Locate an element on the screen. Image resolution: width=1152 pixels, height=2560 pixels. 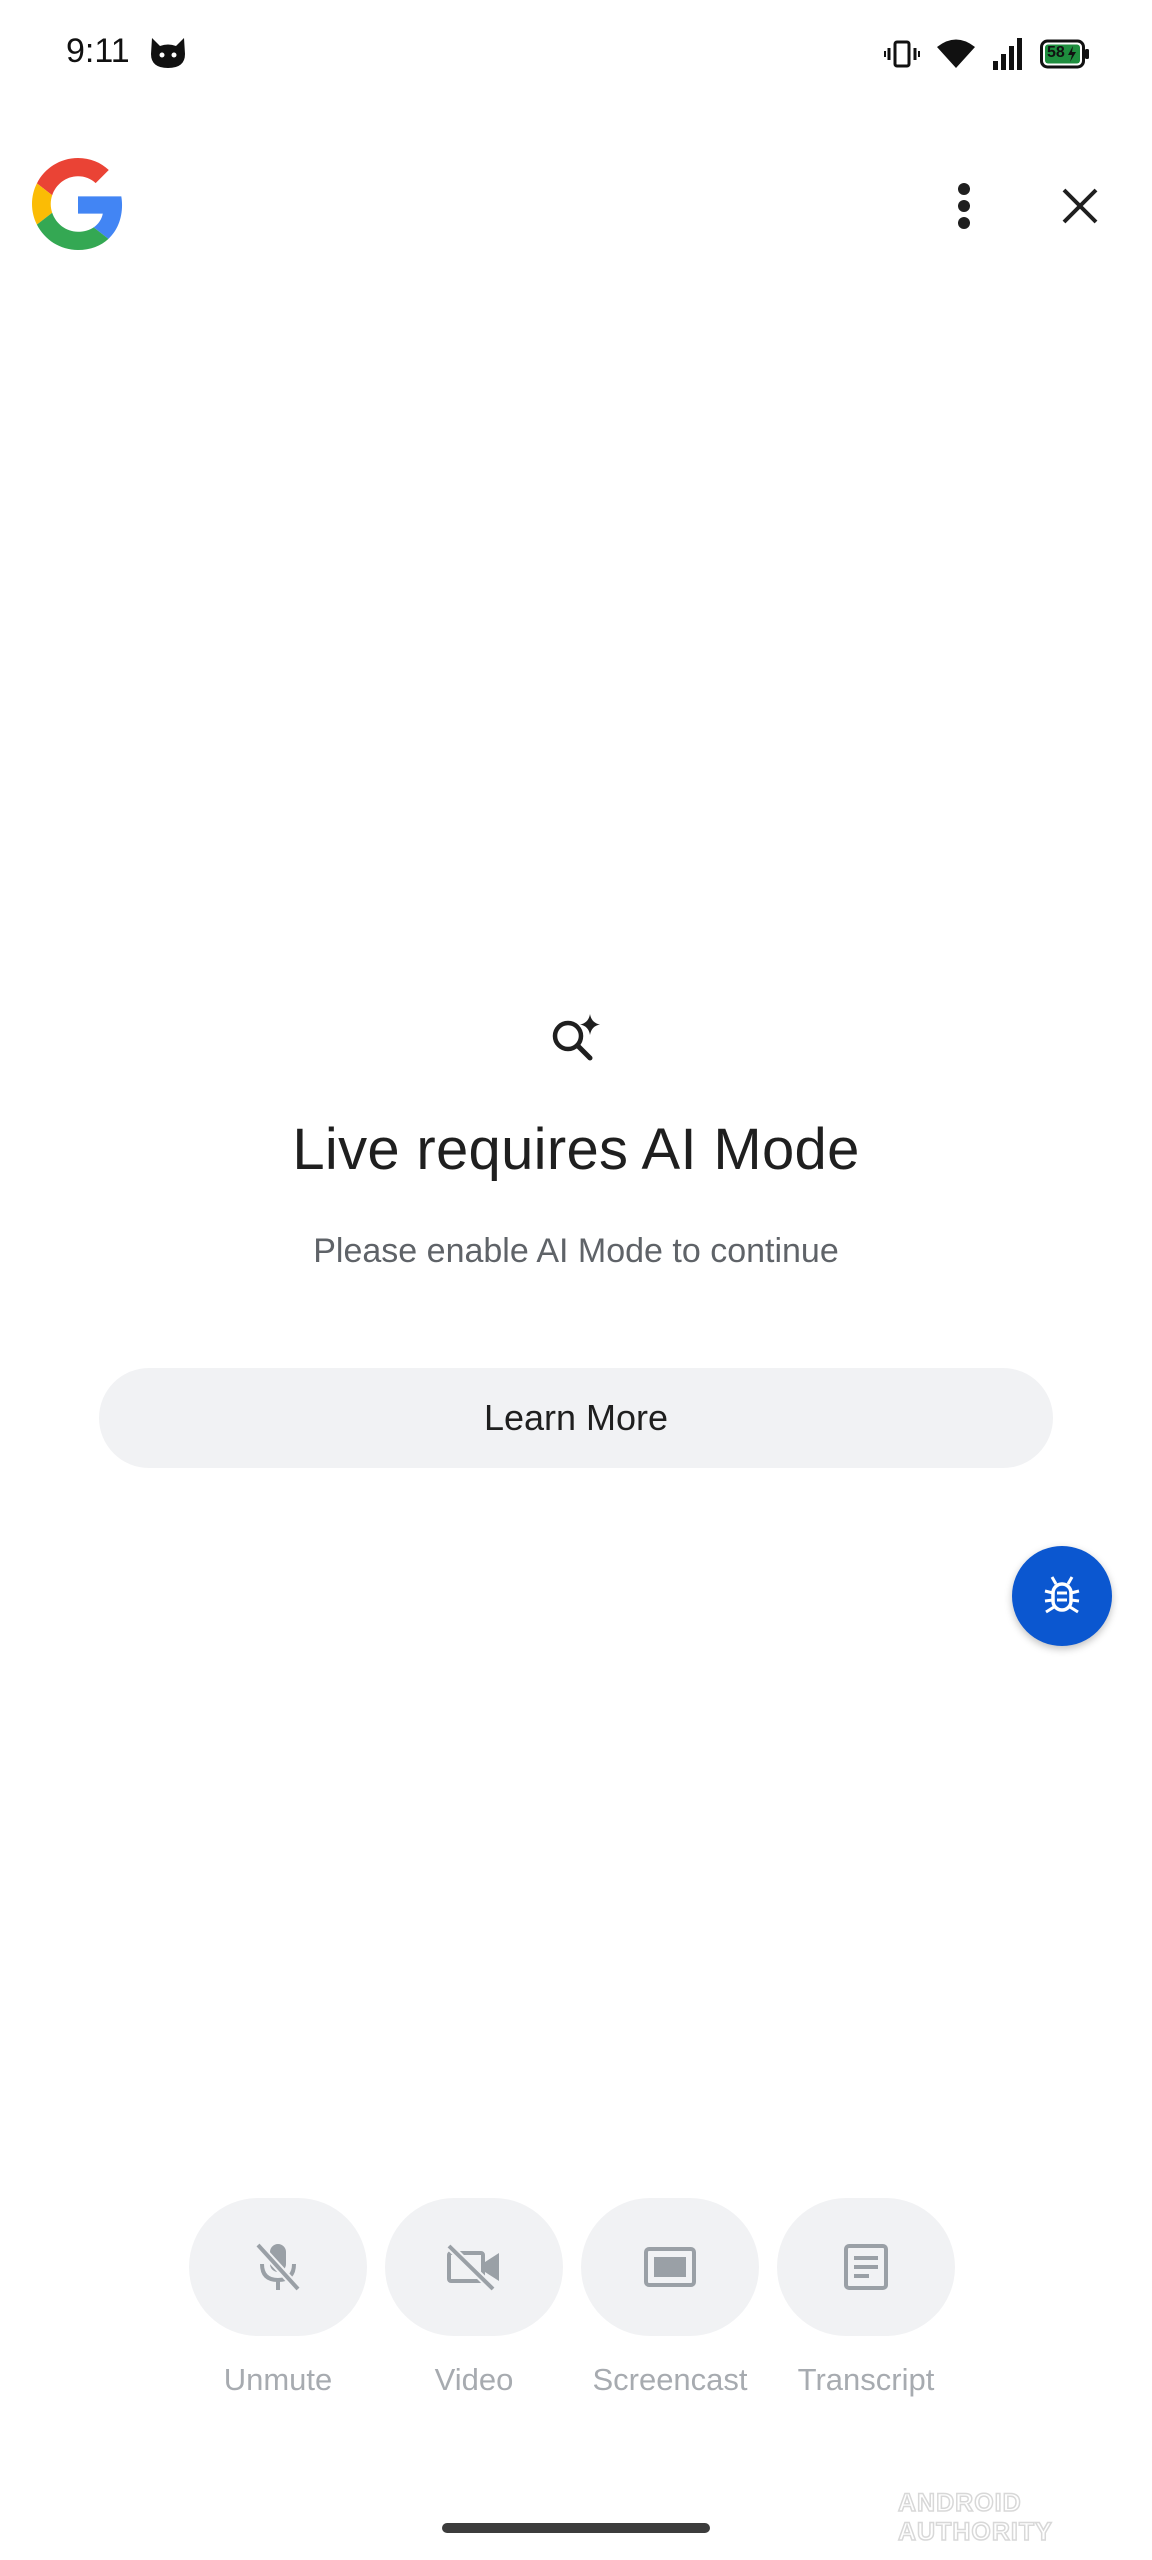
video-control: Video is located at coordinates (474, 2298).